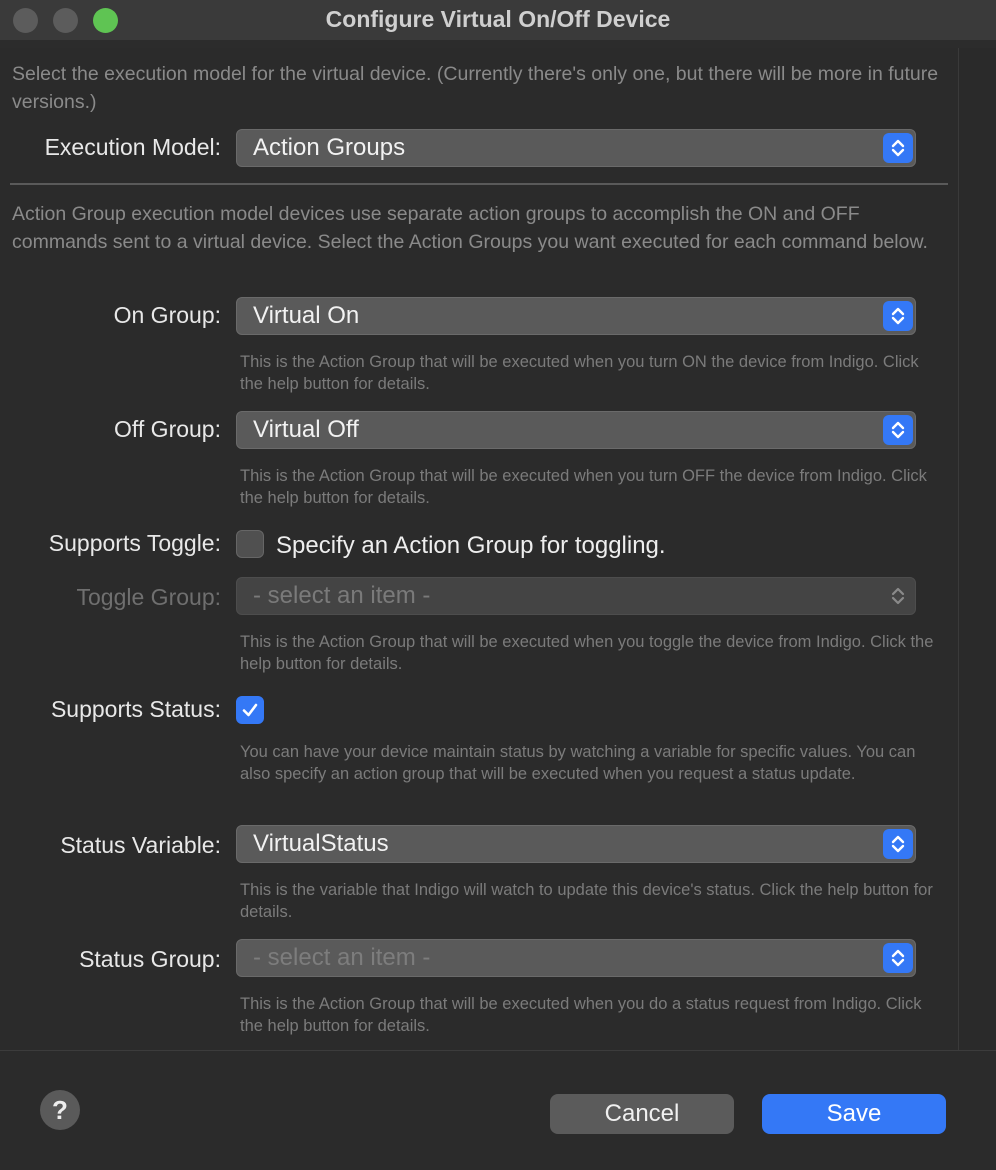  What do you see at coordinates (642, 1114) in the screenshot?
I see `cancel-button: Cancel` at bounding box center [642, 1114].